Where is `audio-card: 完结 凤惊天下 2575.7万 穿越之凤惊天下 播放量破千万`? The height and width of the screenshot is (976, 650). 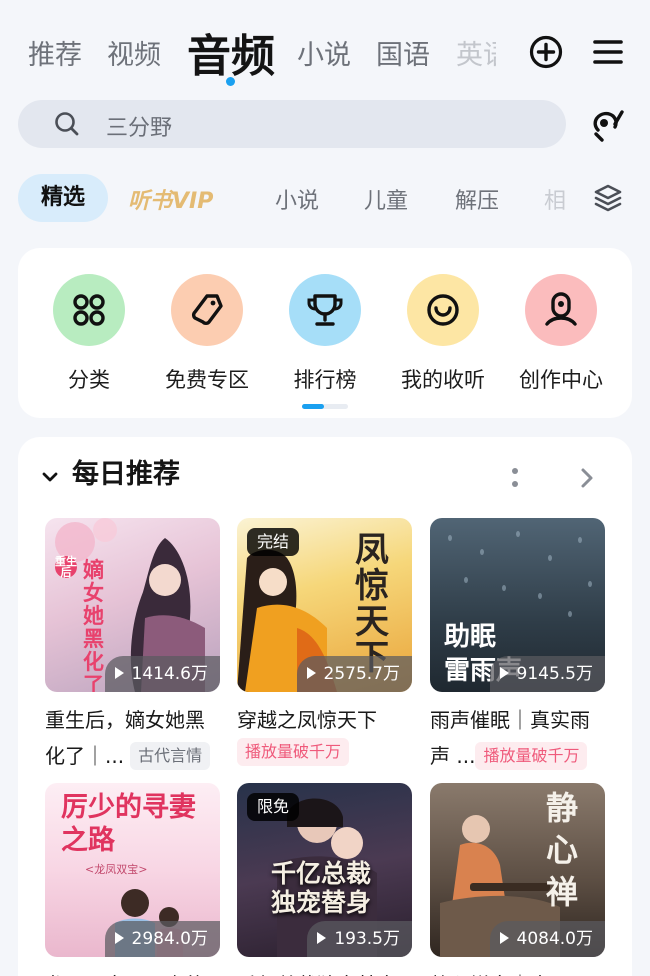 audio-card: 完结 凤惊天下 2575.7万 穿越之凤惊天下 播放量破千万 is located at coordinates (324, 642).